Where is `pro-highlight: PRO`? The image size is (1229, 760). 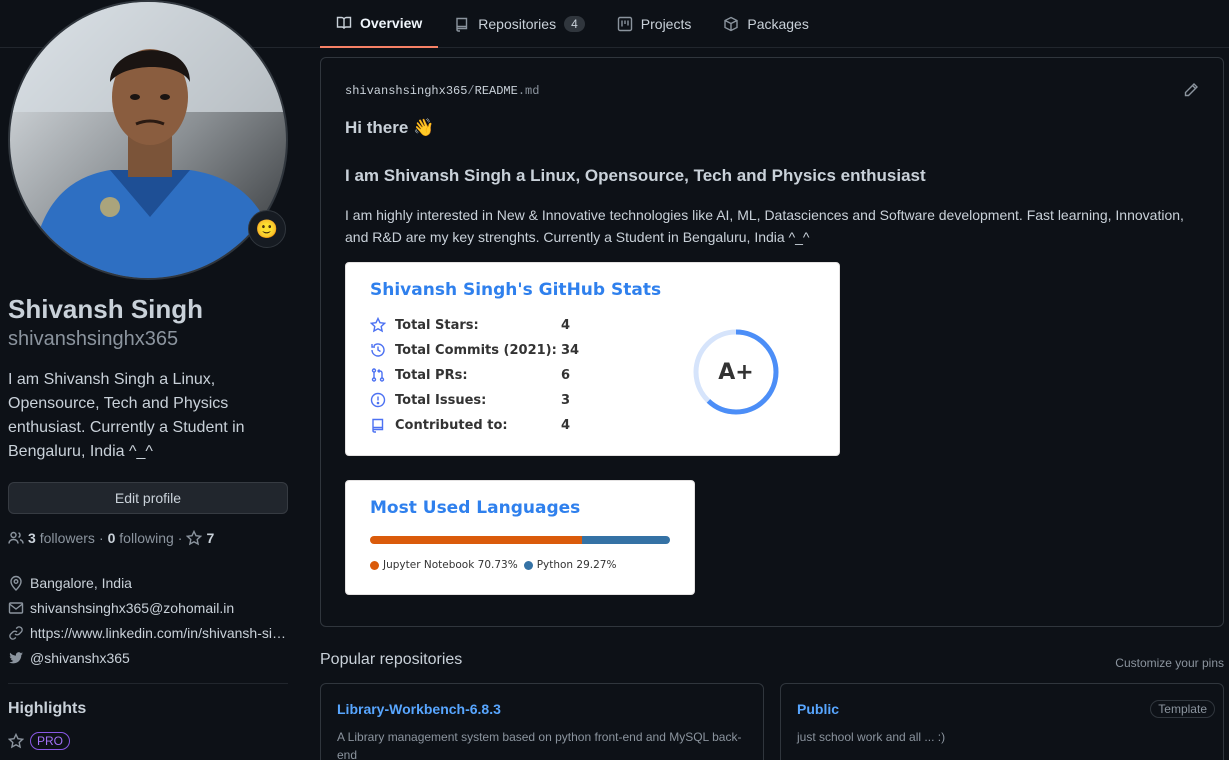 pro-highlight: PRO is located at coordinates (39, 741).